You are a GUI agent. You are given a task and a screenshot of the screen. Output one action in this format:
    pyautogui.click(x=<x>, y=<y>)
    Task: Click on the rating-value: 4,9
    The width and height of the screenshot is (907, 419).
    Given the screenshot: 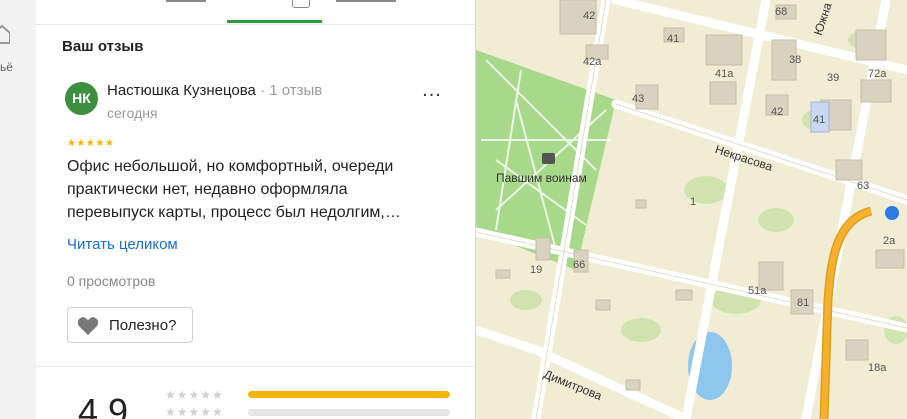 What is the action you would take?
    pyautogui.click(x=103, y=405)
    